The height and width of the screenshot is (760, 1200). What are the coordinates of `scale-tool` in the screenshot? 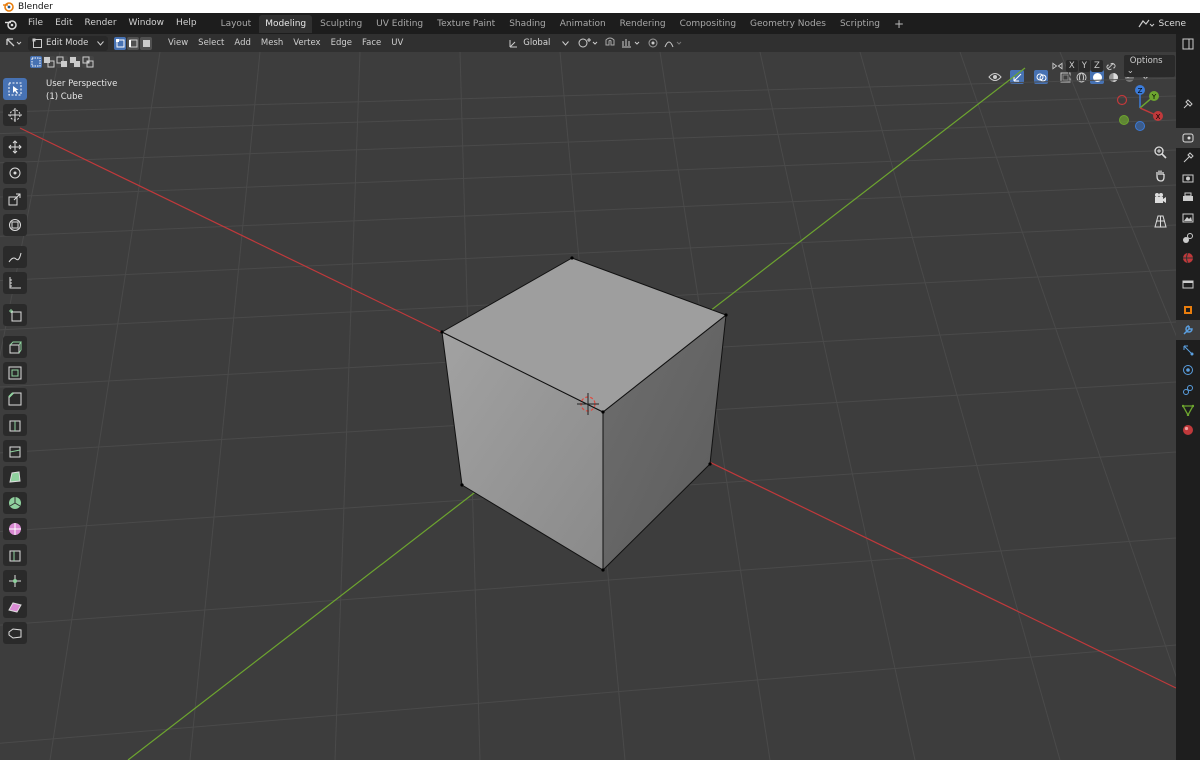 It's located at (15, 199).